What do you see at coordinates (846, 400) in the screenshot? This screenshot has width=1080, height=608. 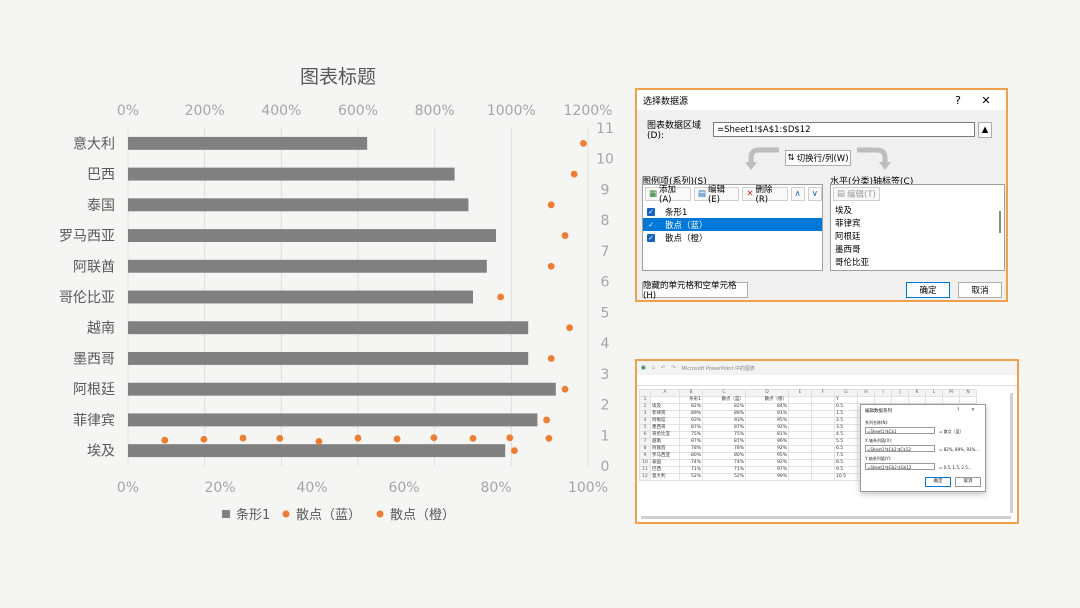 I see `cell: Y` at bounding box center [846, 400].